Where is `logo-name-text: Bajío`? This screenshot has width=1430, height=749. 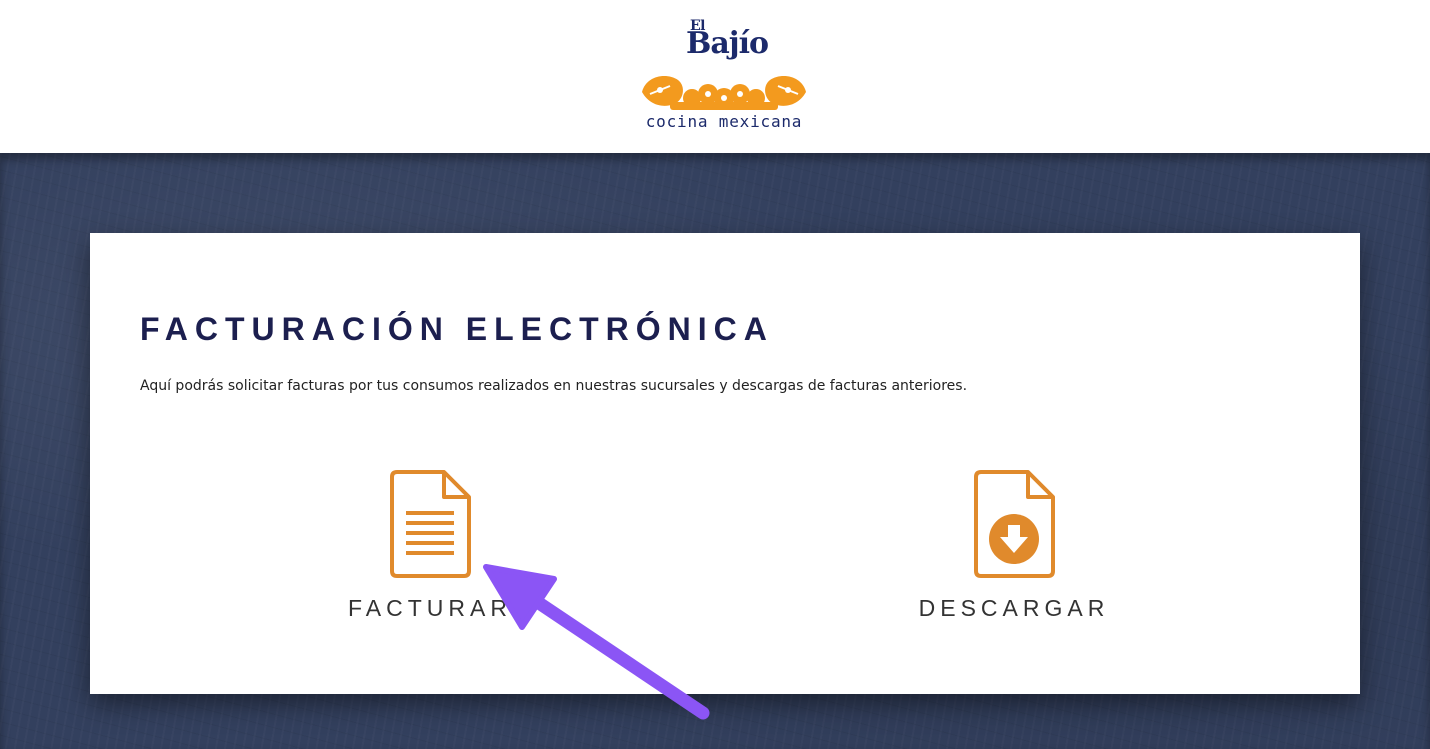
logo-name-text: Bajío is located at coordinates (727, 43).